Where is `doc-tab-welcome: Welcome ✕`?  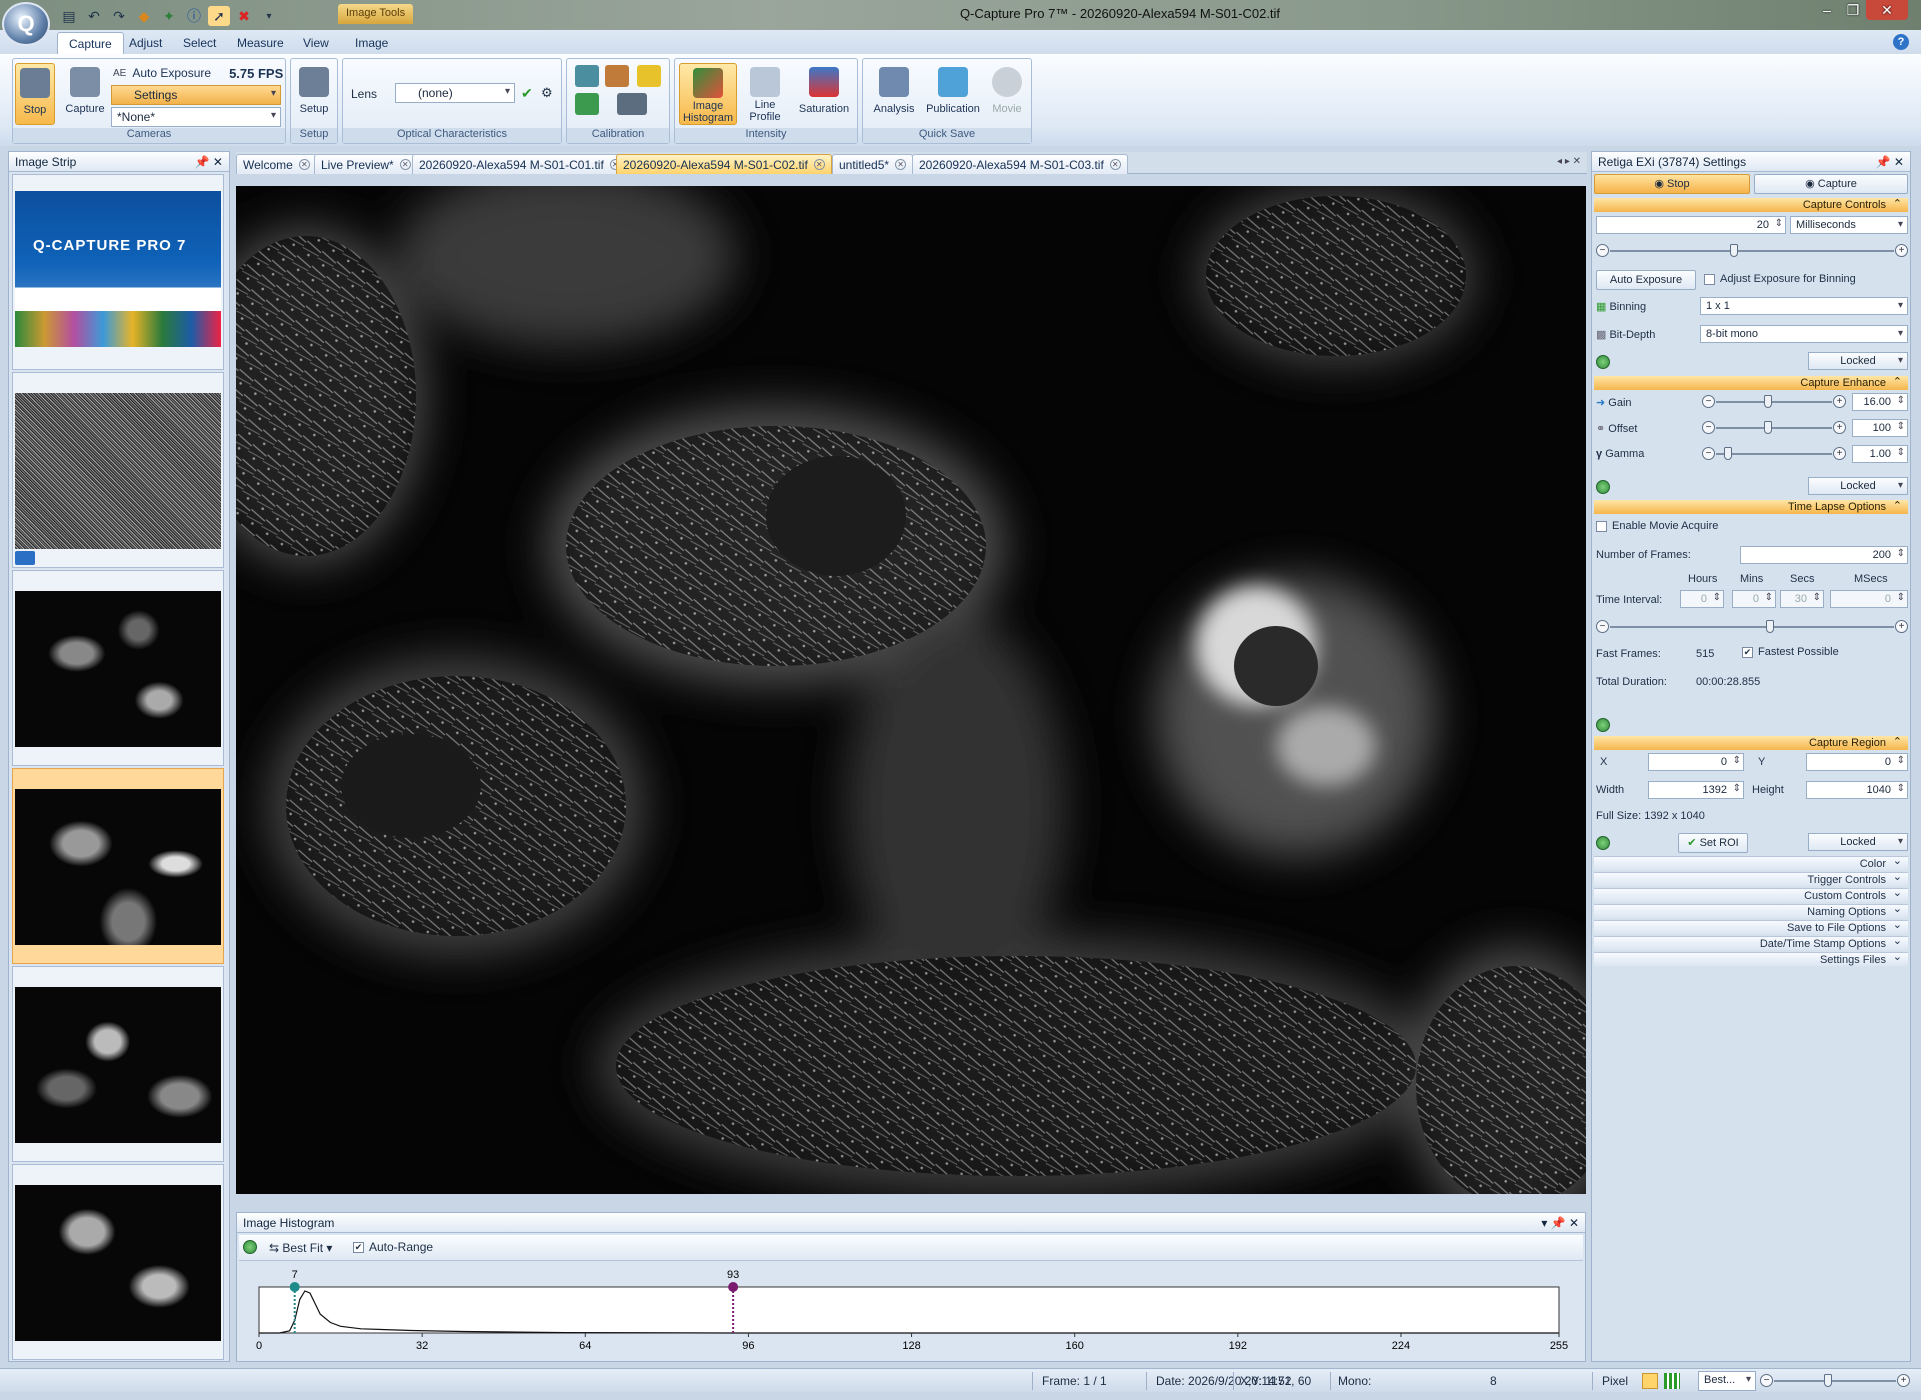 doc-tab-welcome: Welcome ✕ is located at coordinates (276, 164).